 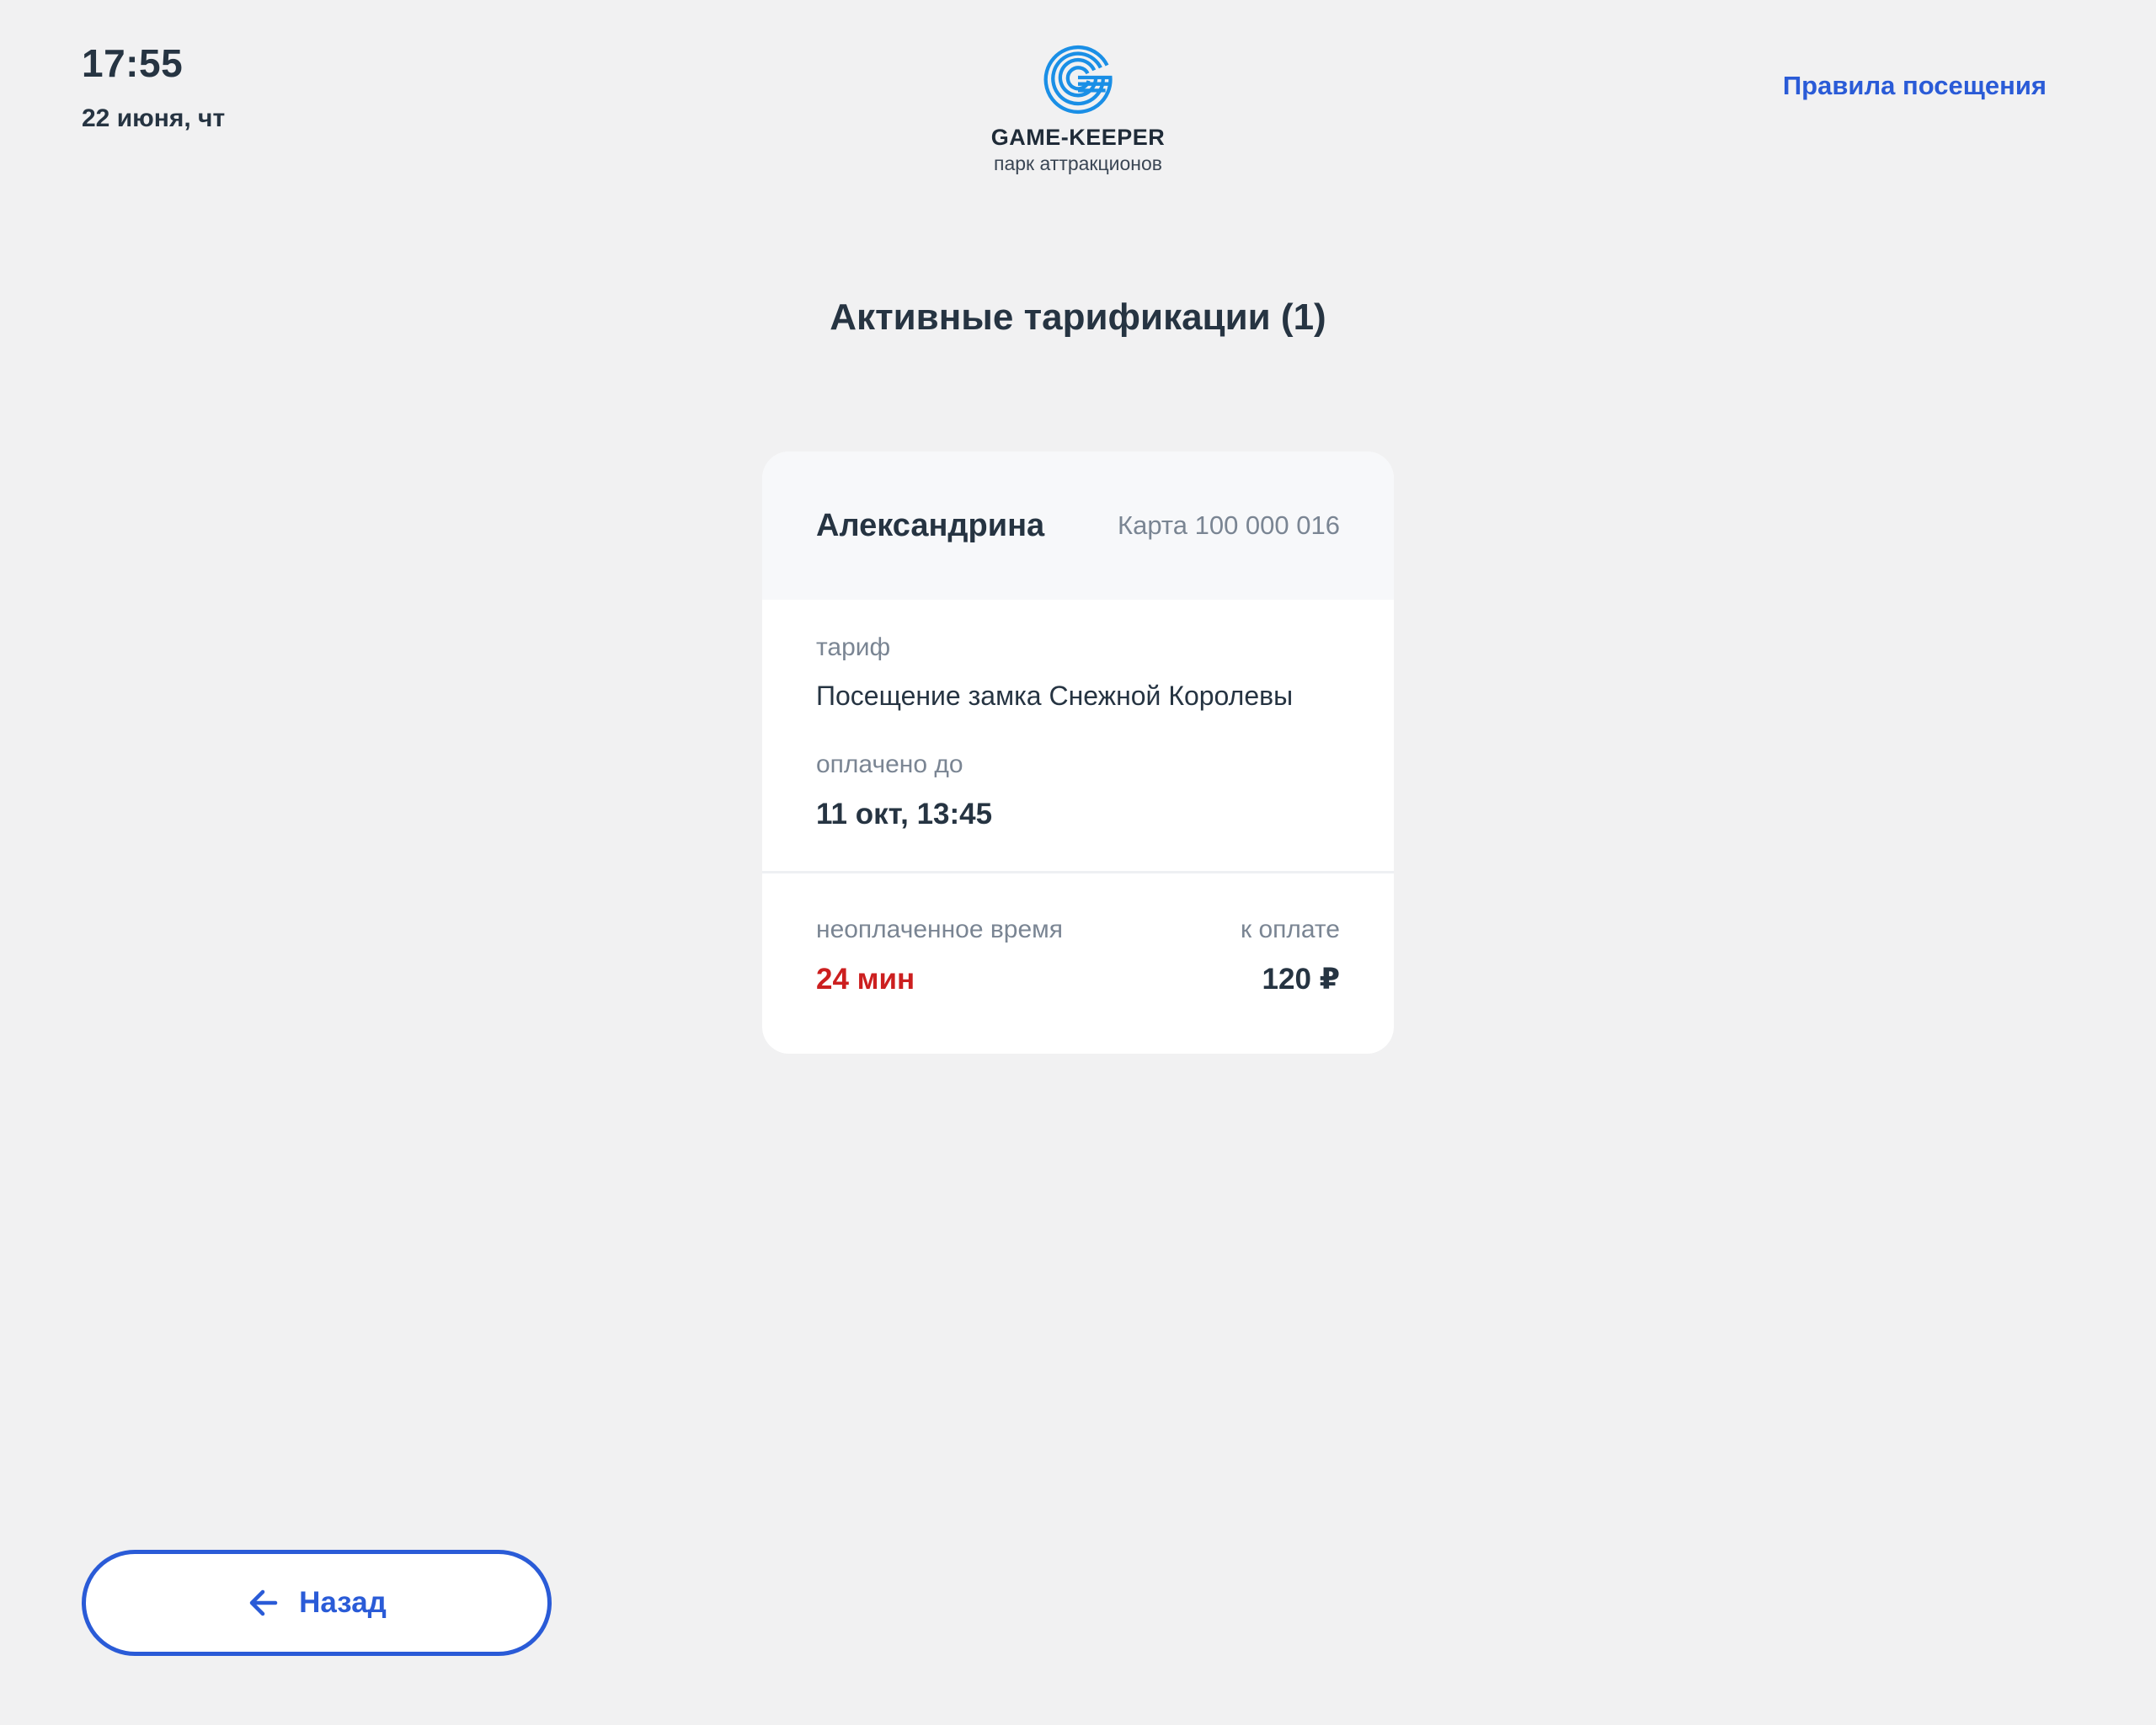 I want to click on logo-name: GAME-KEEPER, so click(x=1078, y=137).